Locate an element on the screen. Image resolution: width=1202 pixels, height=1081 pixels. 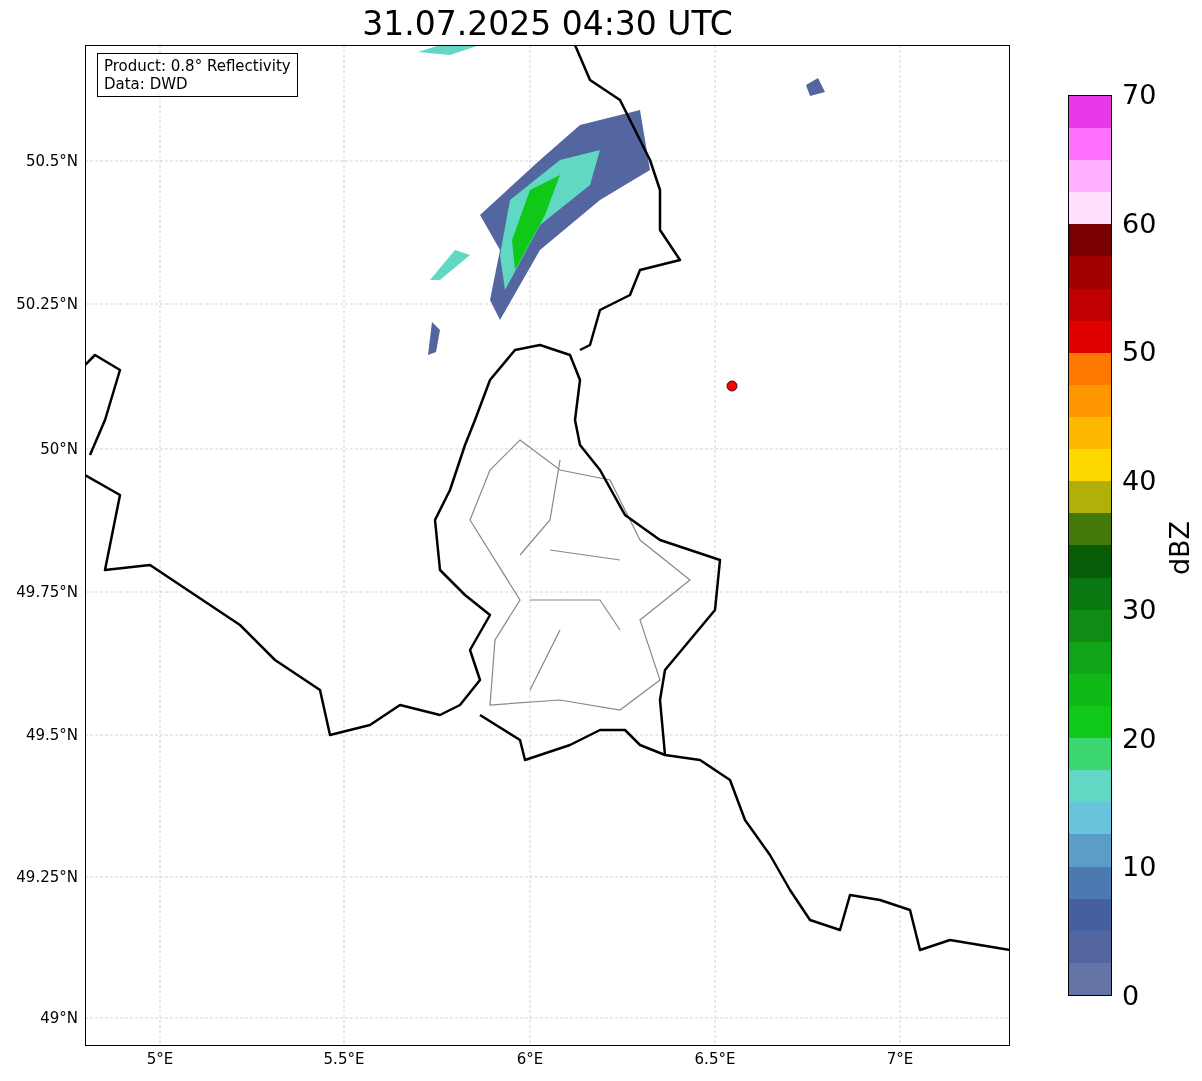
latitude-label: 49.75°N is located at coordinates (47, 592).